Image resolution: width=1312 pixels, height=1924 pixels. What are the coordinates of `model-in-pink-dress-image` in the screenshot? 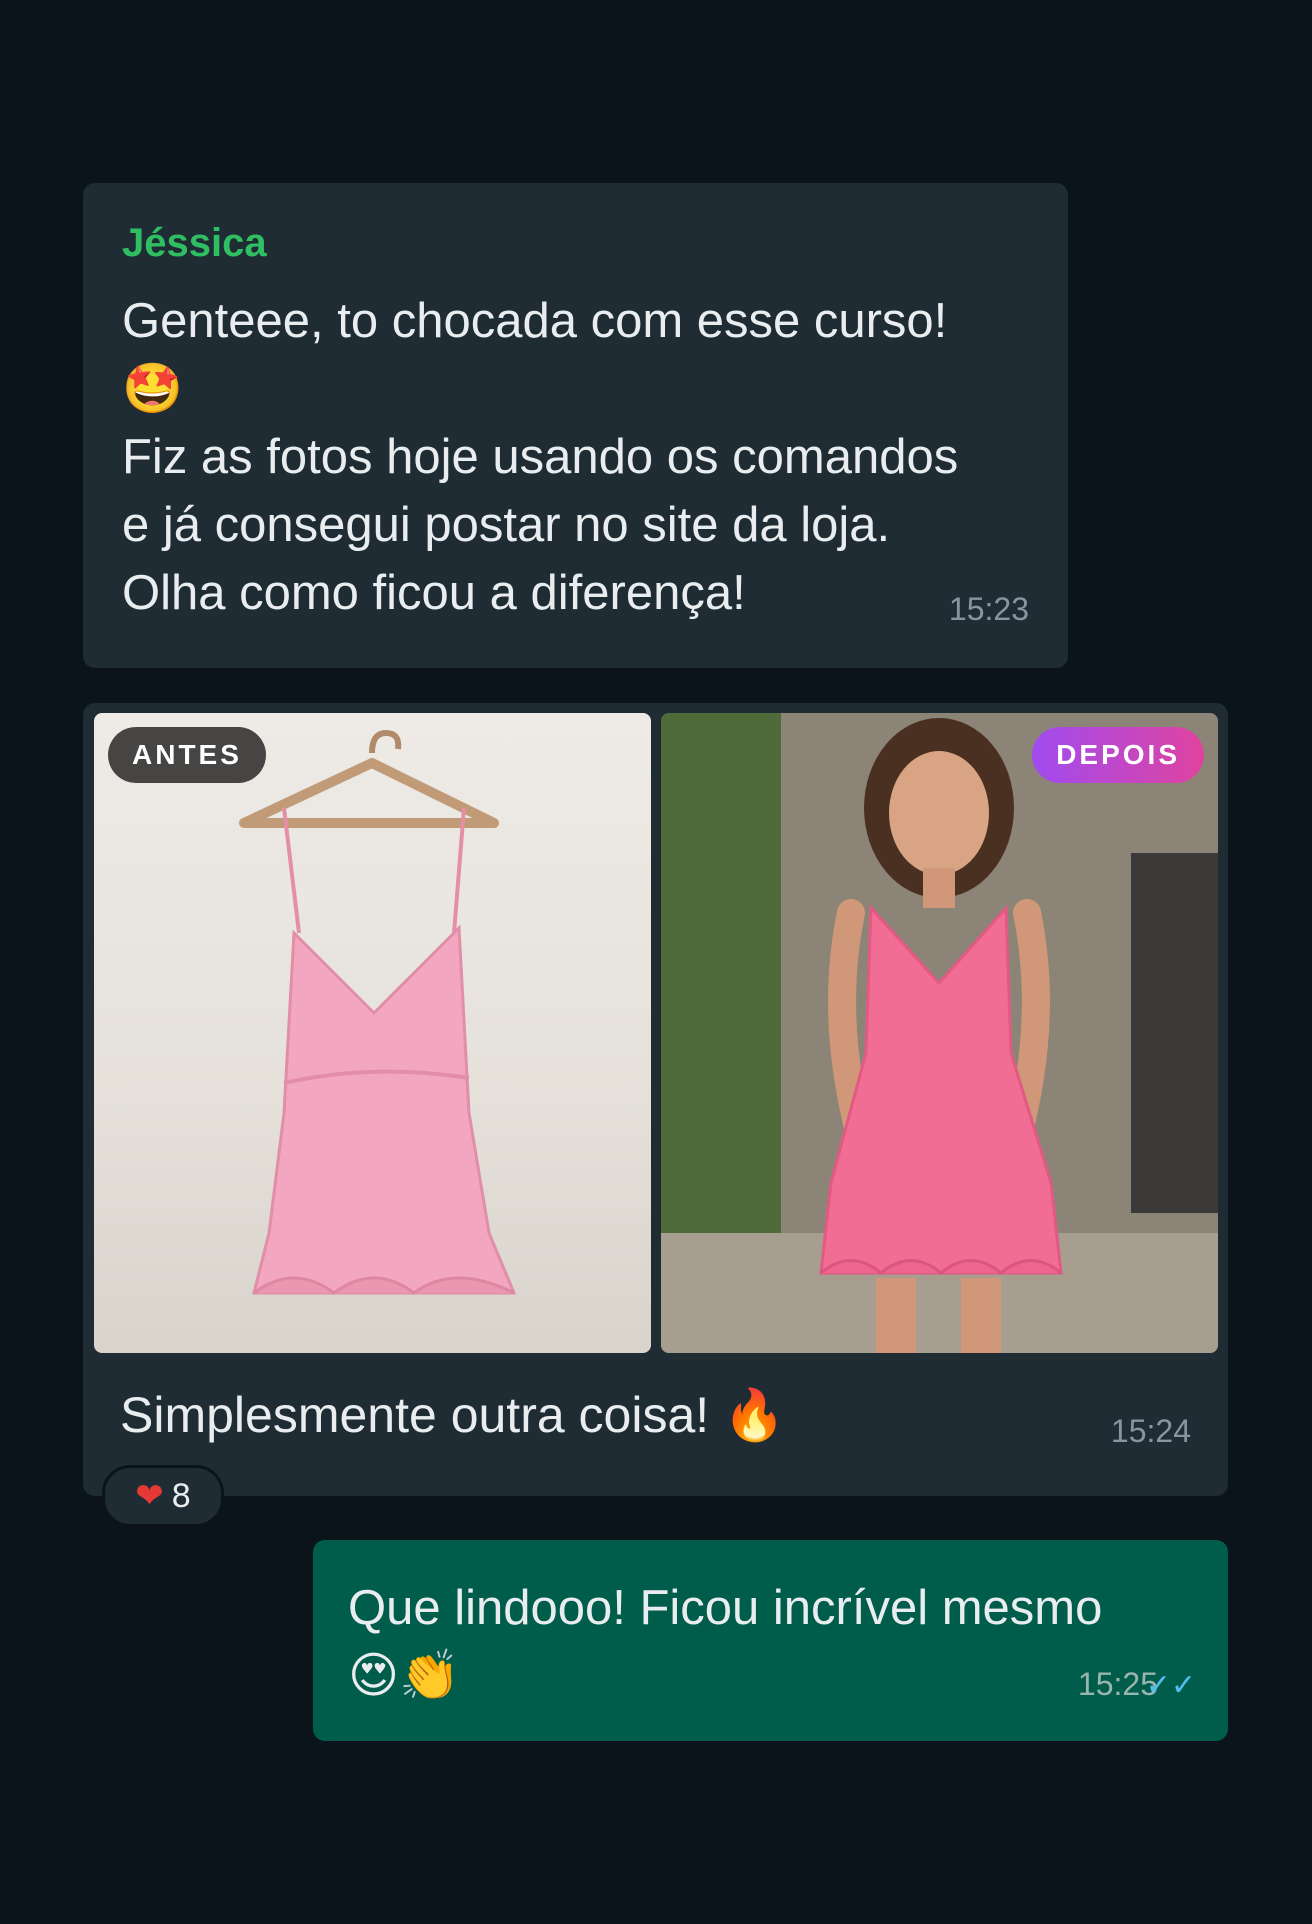 It's located at (939, 1033).